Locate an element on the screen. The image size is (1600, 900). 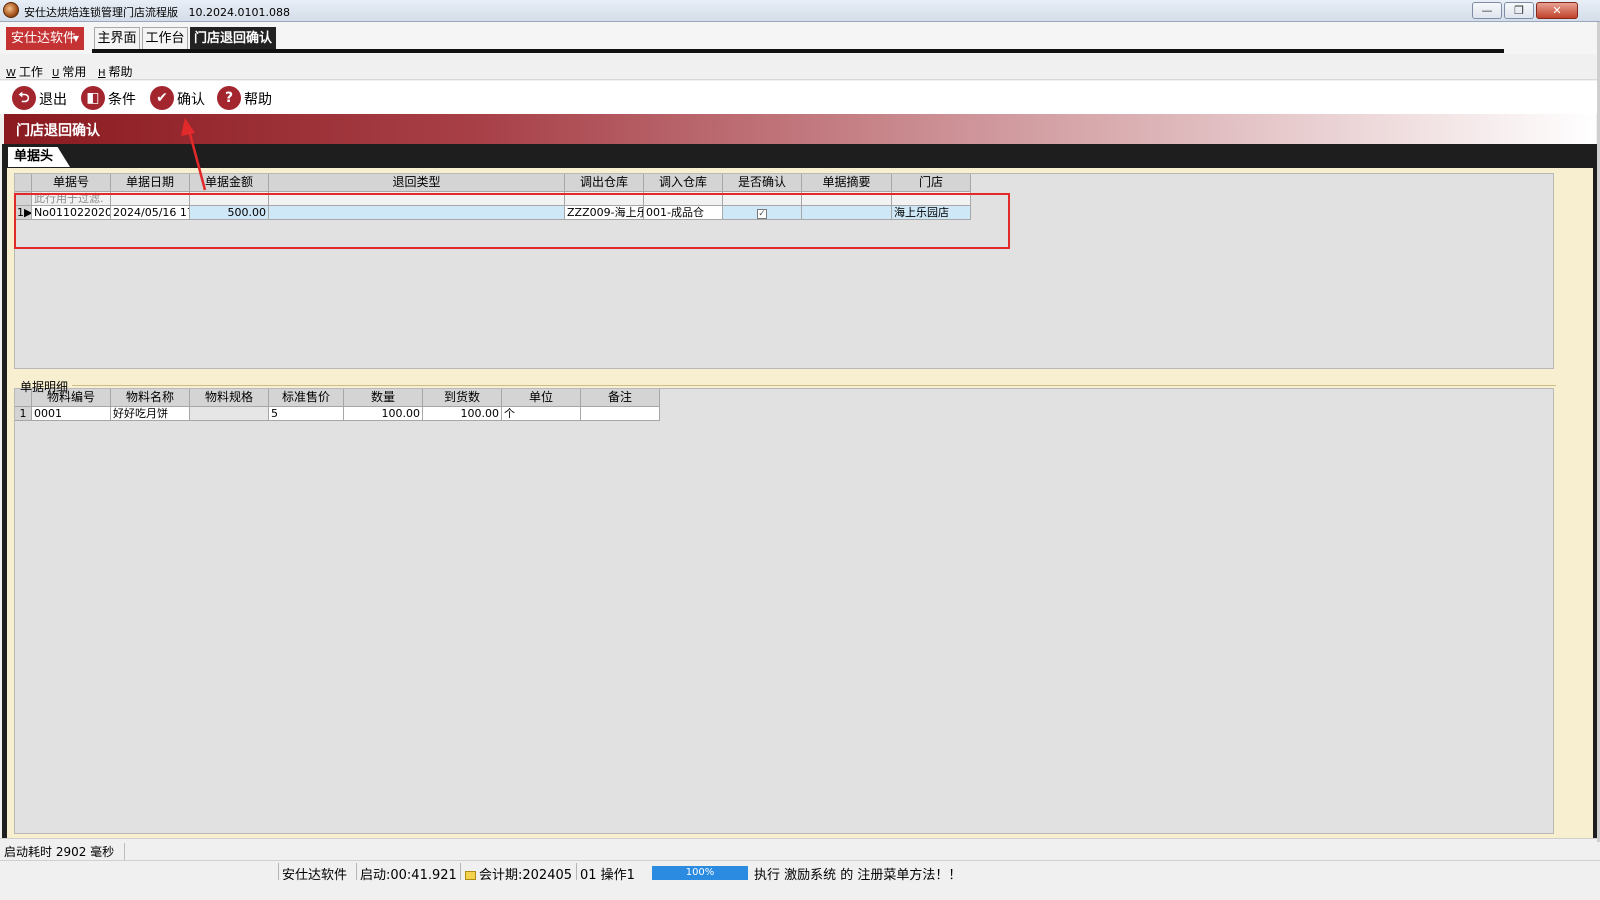
exit-button: ⮌ 退出 is located at coordinates (42, 98).